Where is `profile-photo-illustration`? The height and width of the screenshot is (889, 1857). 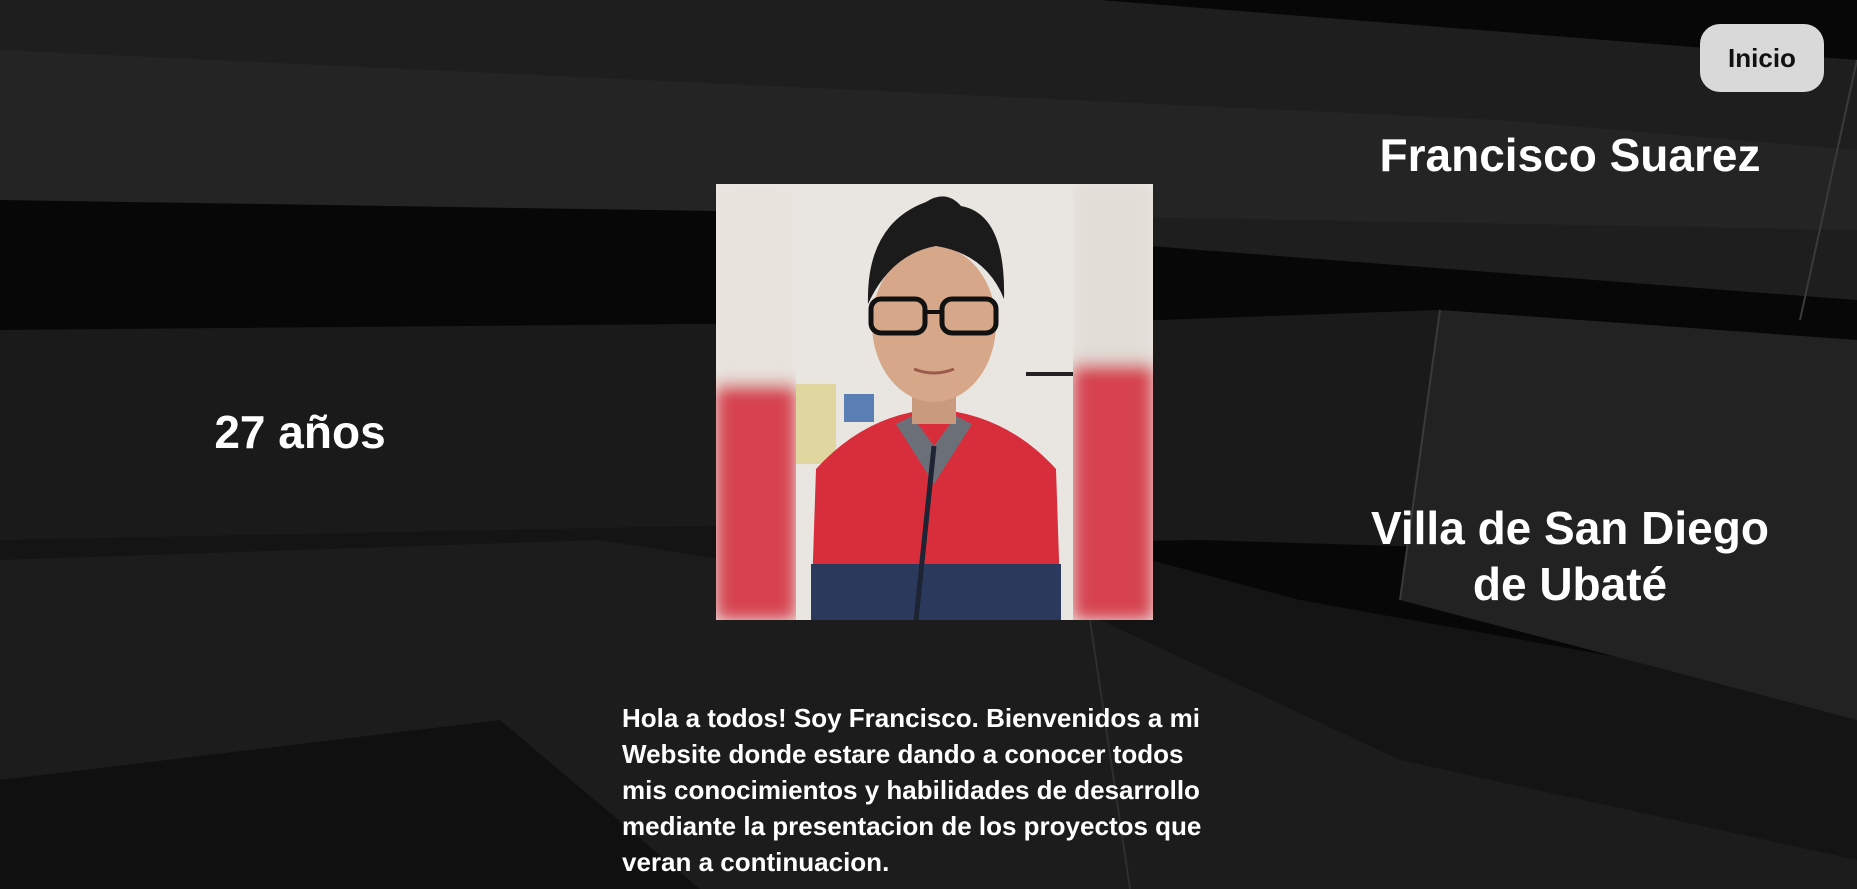 profile-photo-illustration is located at coordinates (934, 402).